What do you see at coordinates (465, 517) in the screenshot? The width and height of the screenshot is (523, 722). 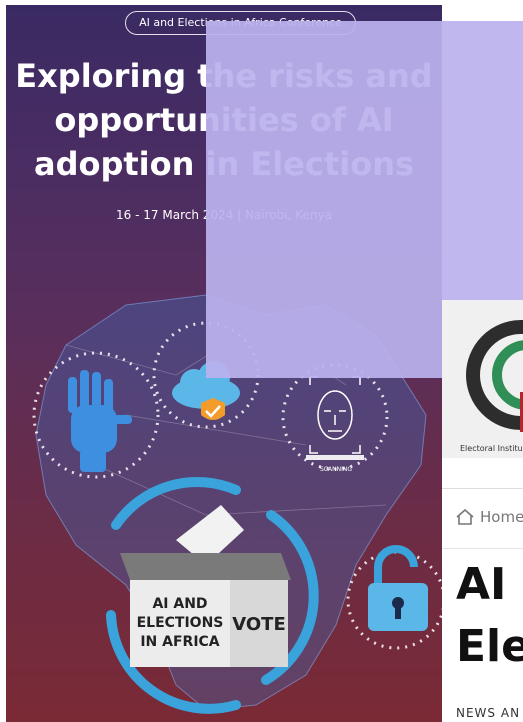 I see `home-icon` at bounding box center [465, 517].